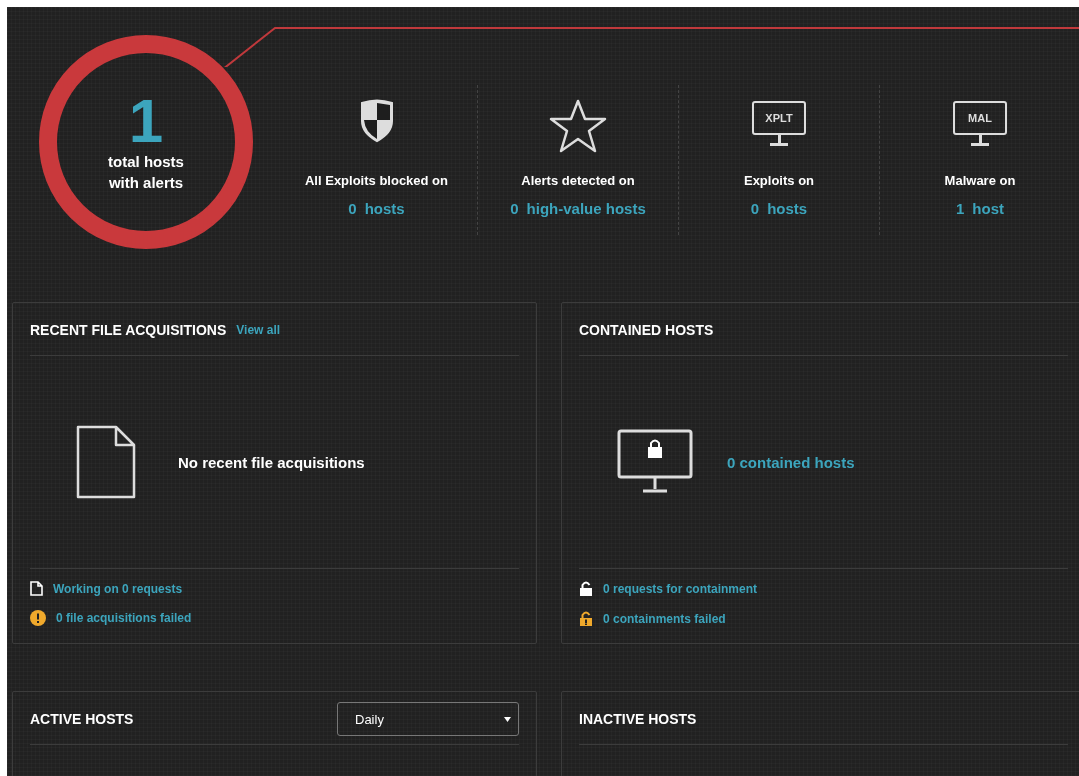 The height and width of the screenshot is (776, 1079). I want to click on footer-link: Working on 0 requests, so click(118, 588).